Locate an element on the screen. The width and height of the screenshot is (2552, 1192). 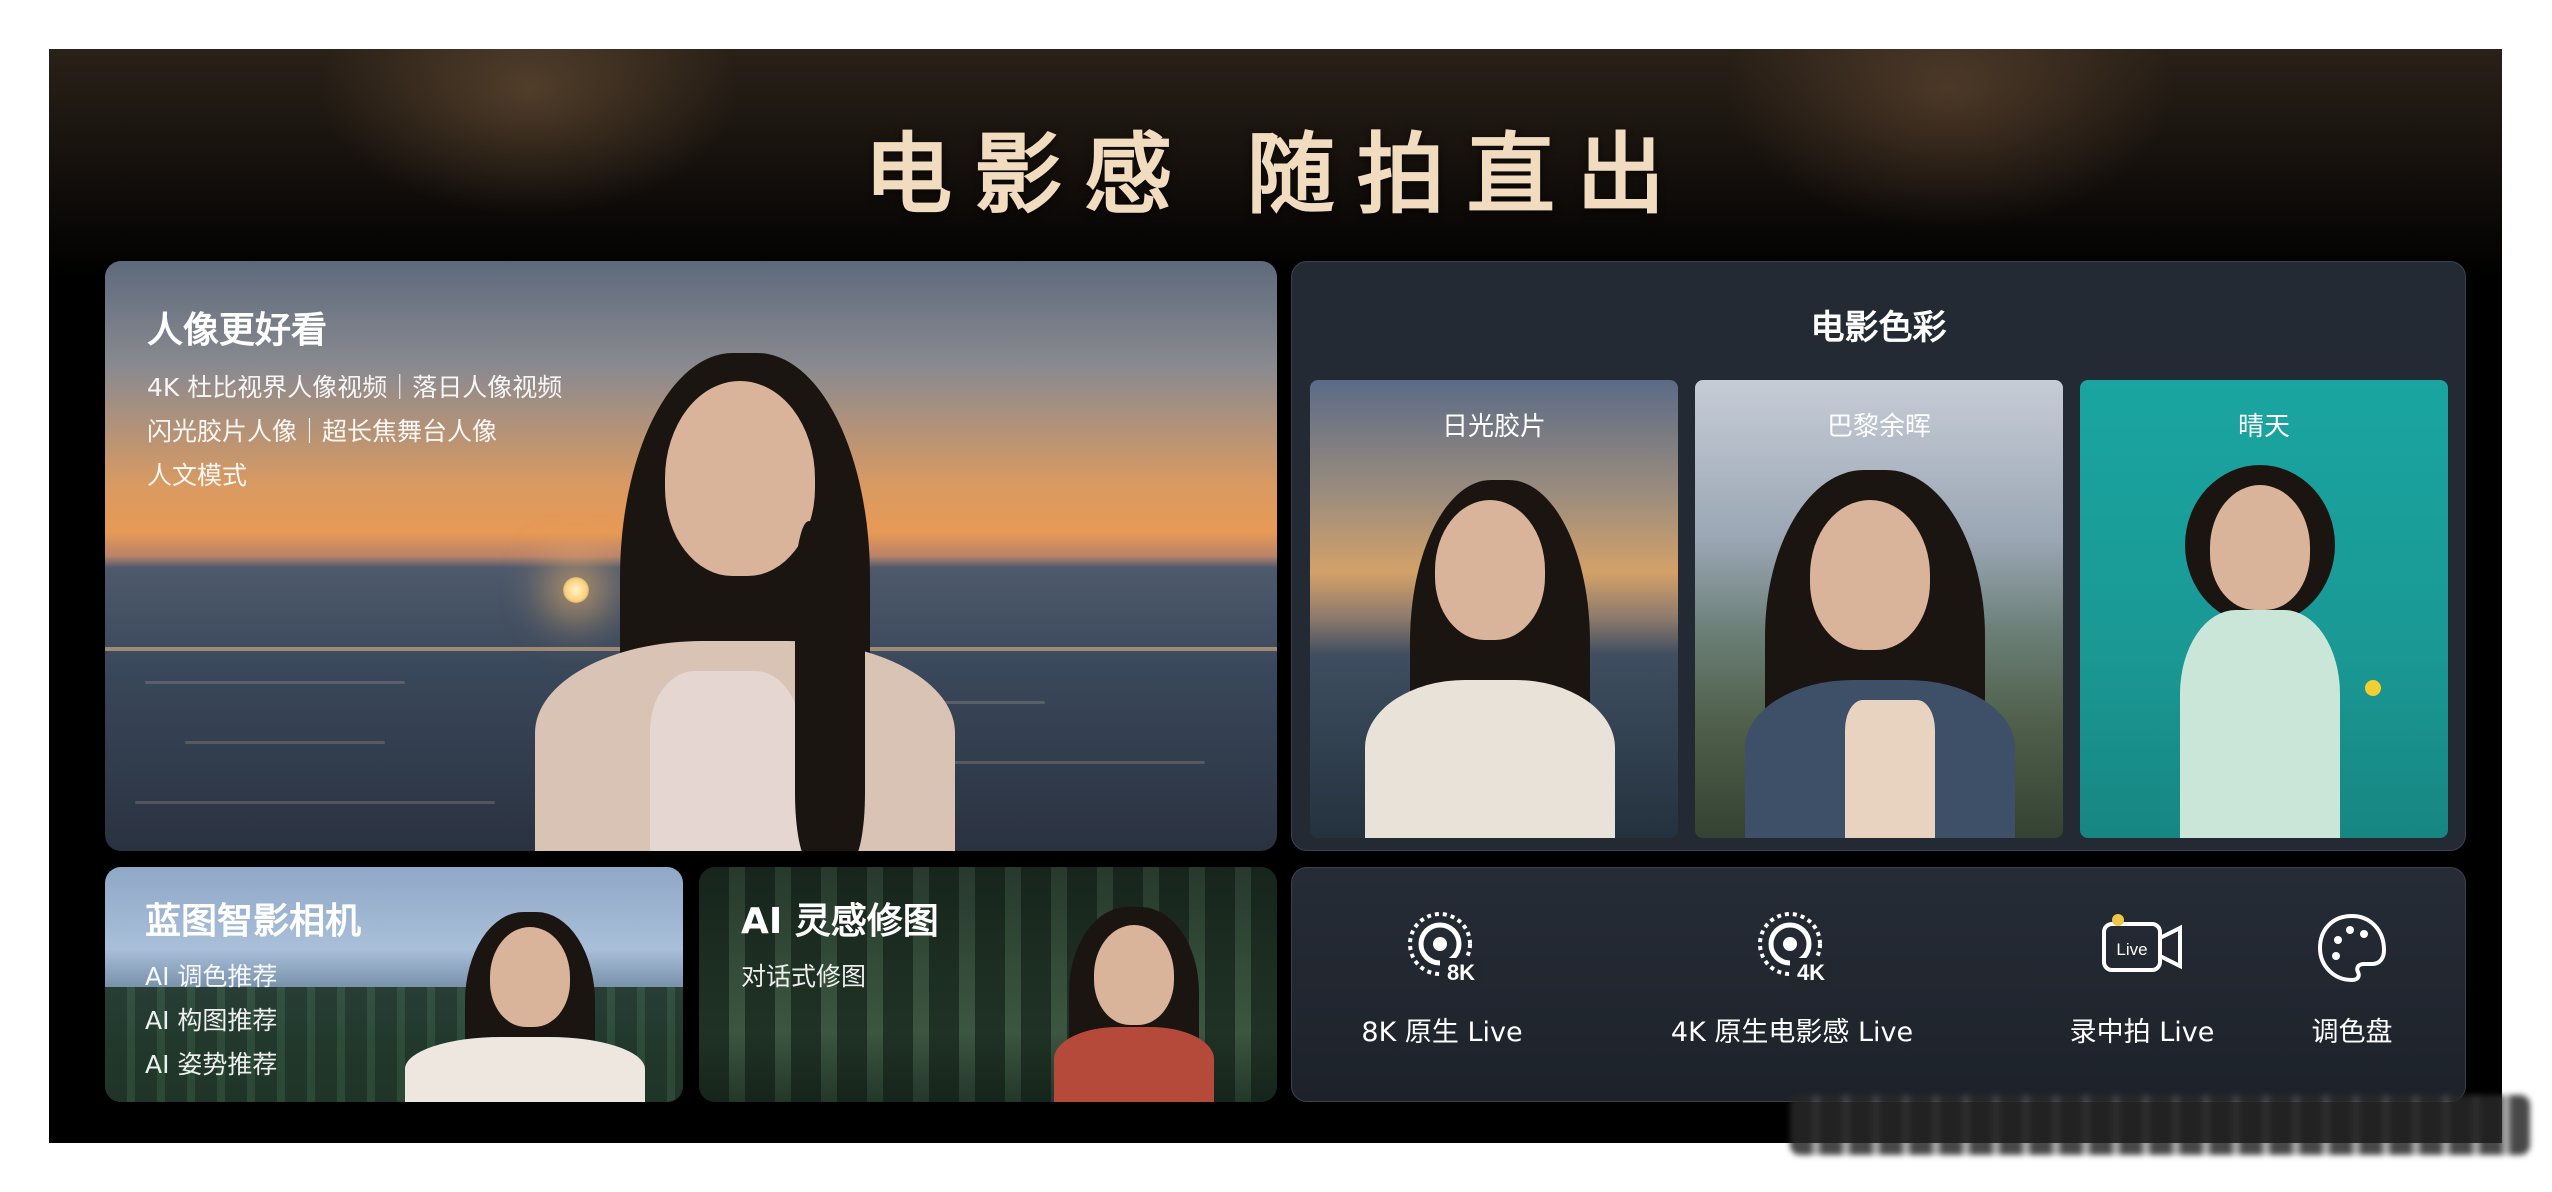
blueprint-face is located at coordinates (530, 977).